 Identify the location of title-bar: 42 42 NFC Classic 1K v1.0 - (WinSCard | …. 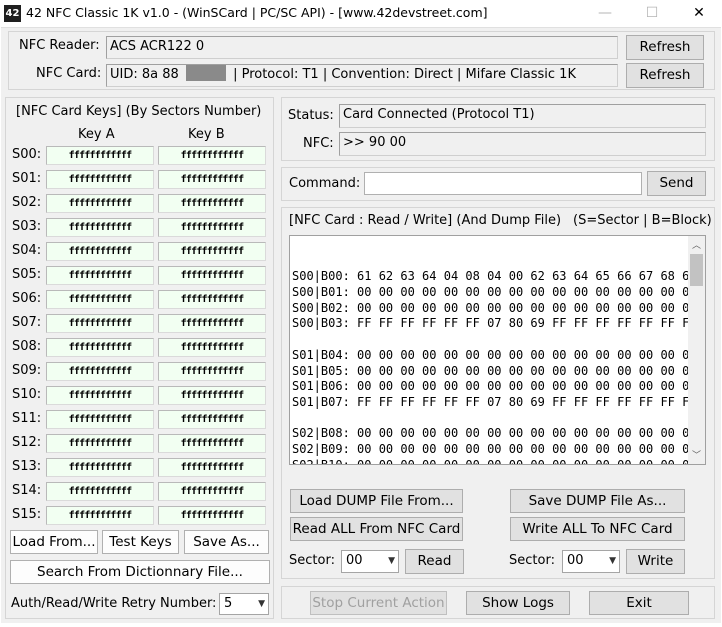
(361, 13).